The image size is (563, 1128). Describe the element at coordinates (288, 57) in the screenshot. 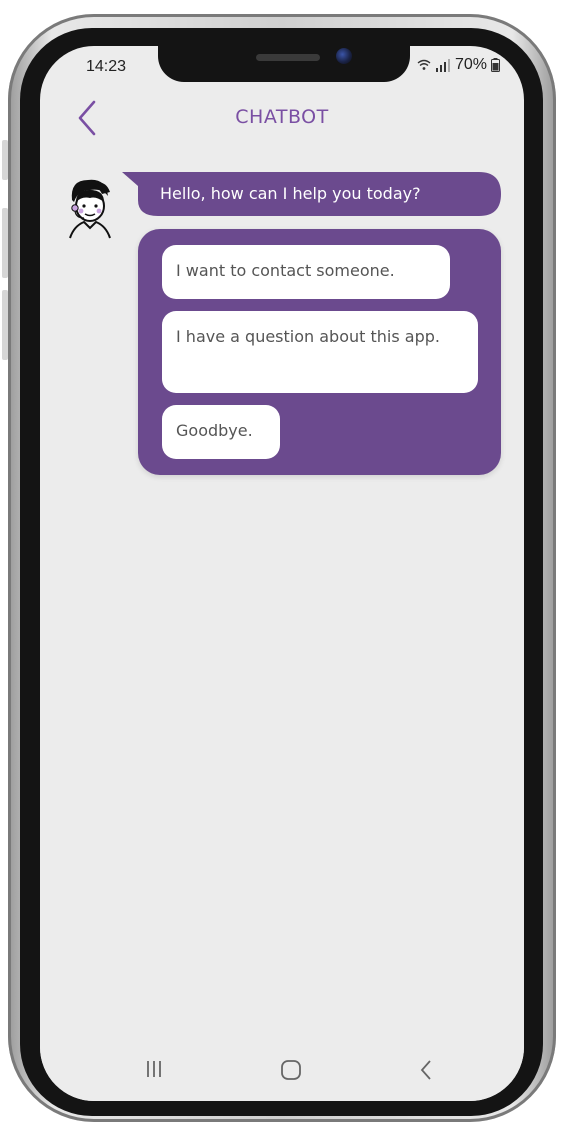

I see `speaker` at that location.